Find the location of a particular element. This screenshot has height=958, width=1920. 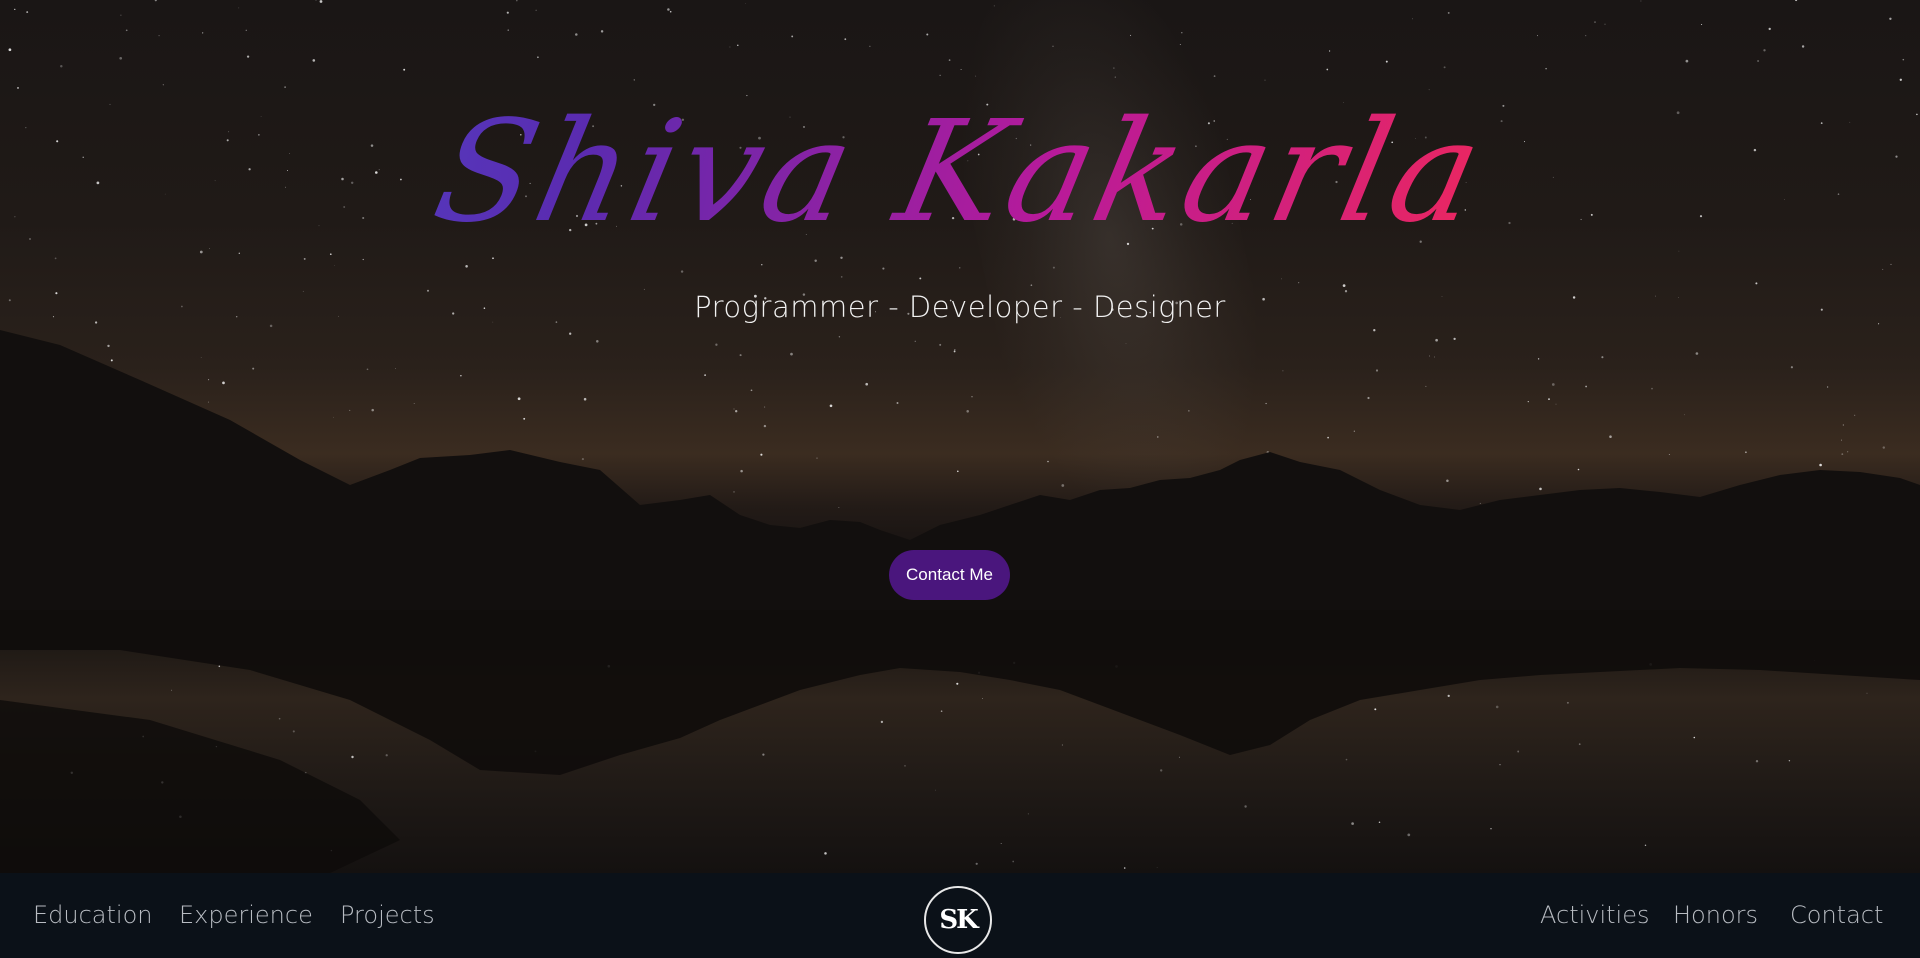

nav-activities: Activities is located at coordinates (1595, 915).